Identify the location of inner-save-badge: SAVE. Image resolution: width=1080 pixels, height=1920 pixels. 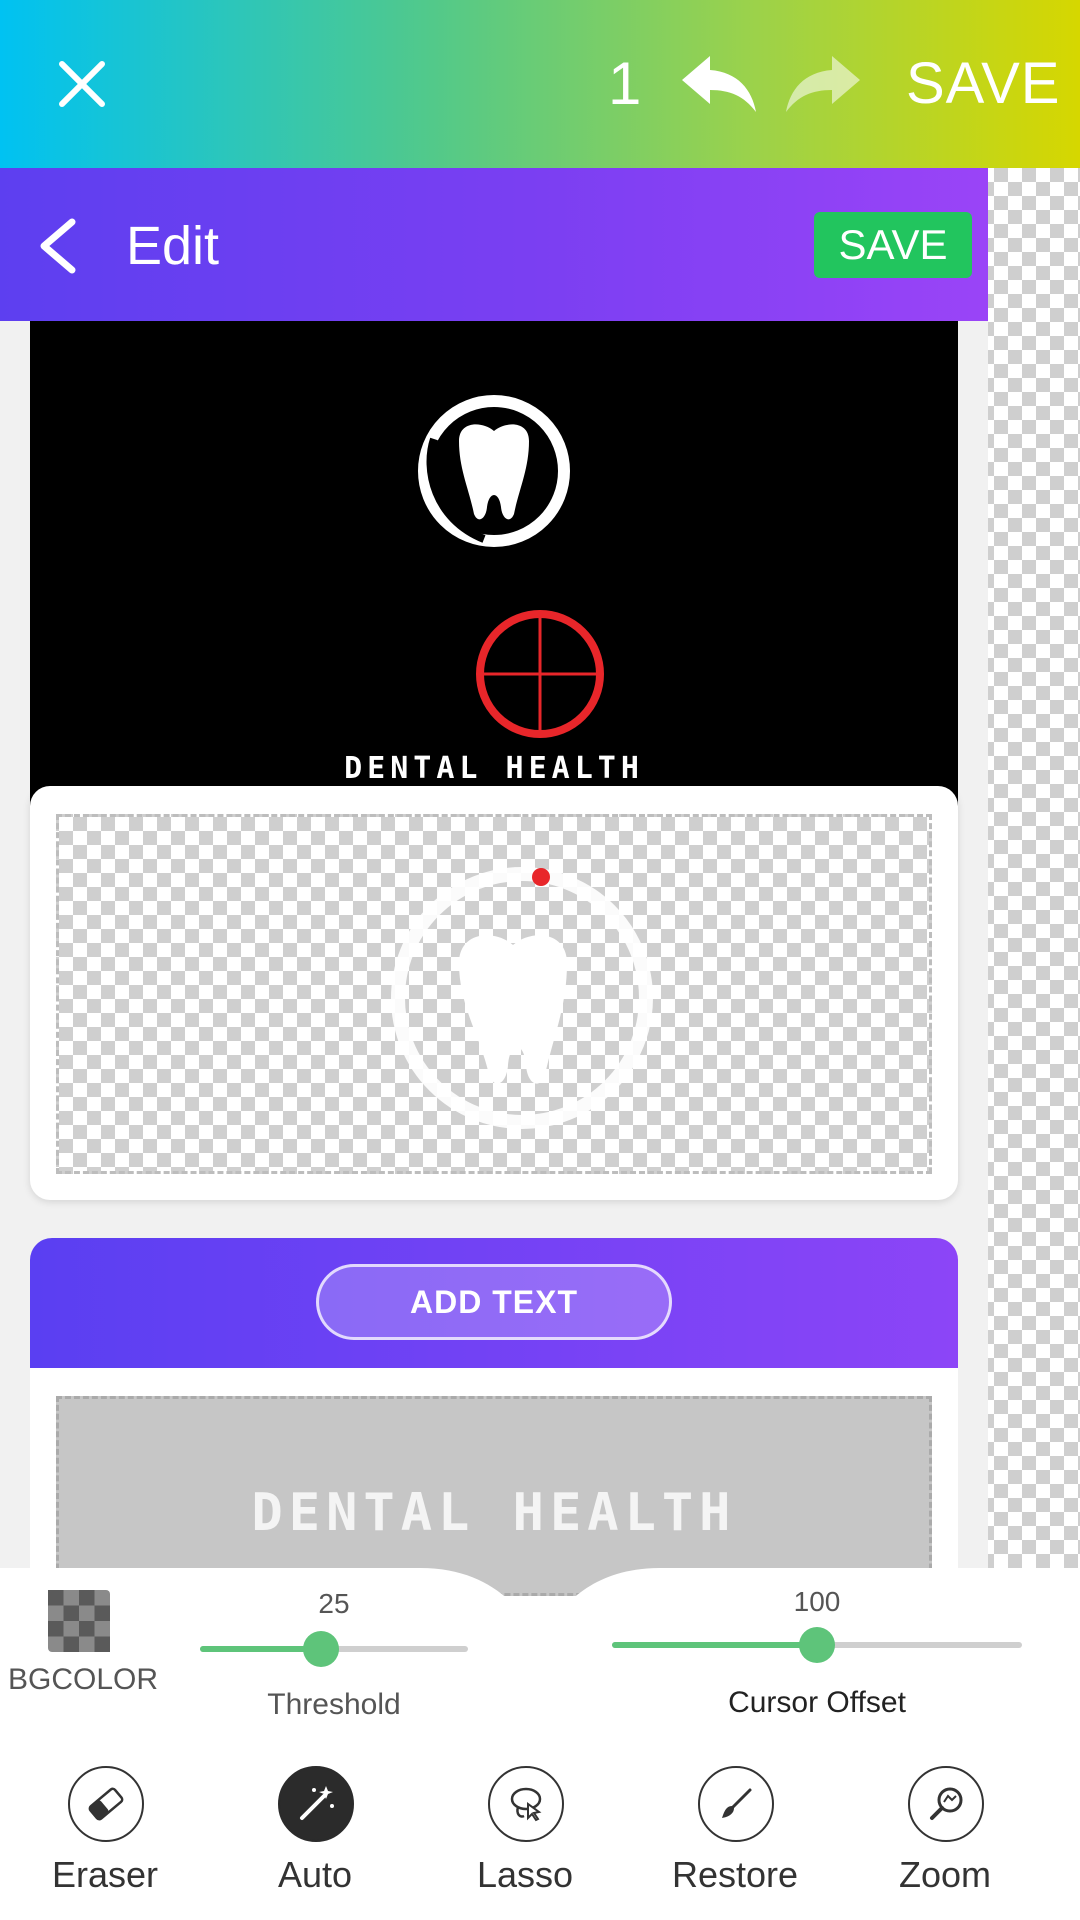
(893, 245).